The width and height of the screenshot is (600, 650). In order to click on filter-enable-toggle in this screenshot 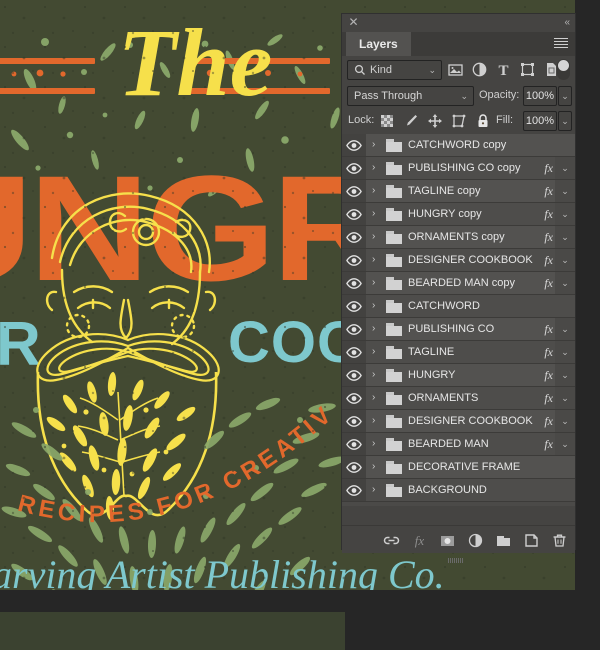, I will do `click(563, 69)`.